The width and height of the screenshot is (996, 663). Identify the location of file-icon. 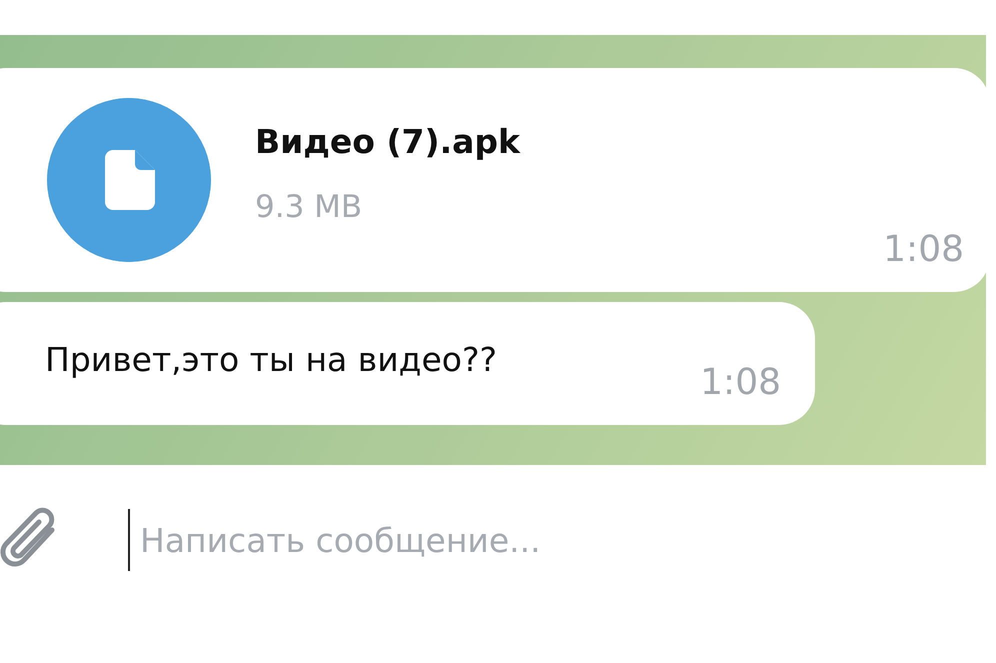
(129, 180).